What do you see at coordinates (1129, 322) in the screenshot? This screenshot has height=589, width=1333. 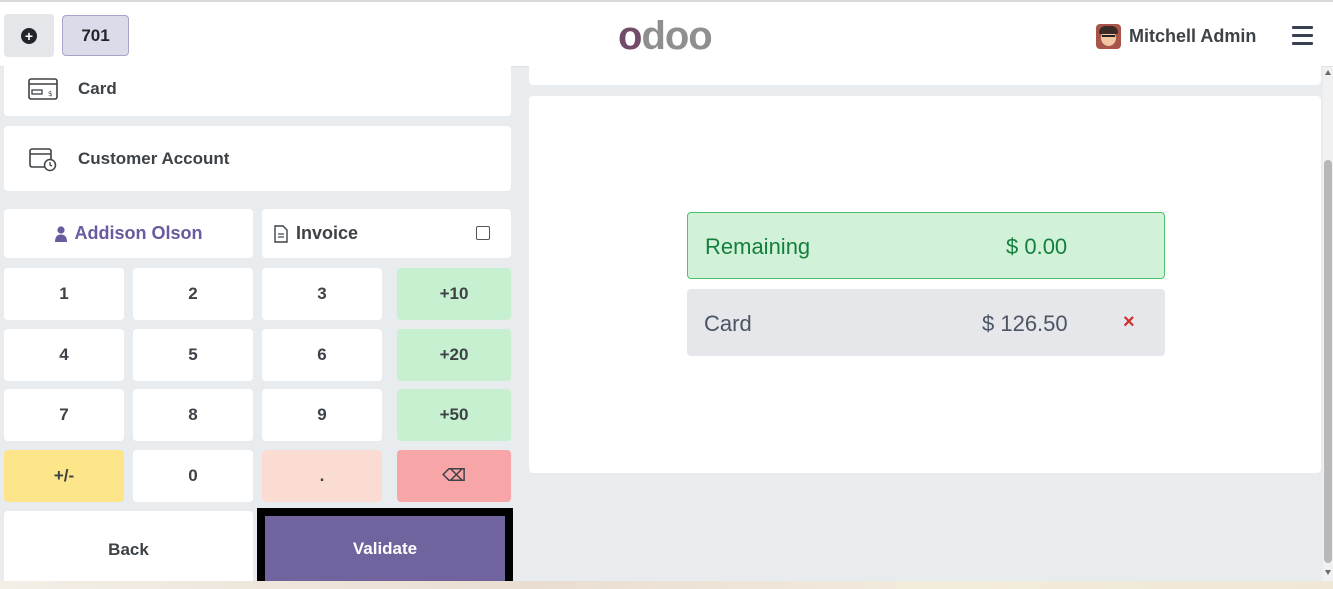 I see `remove-payment-icon: ×` at bounding box center [1129, 322].